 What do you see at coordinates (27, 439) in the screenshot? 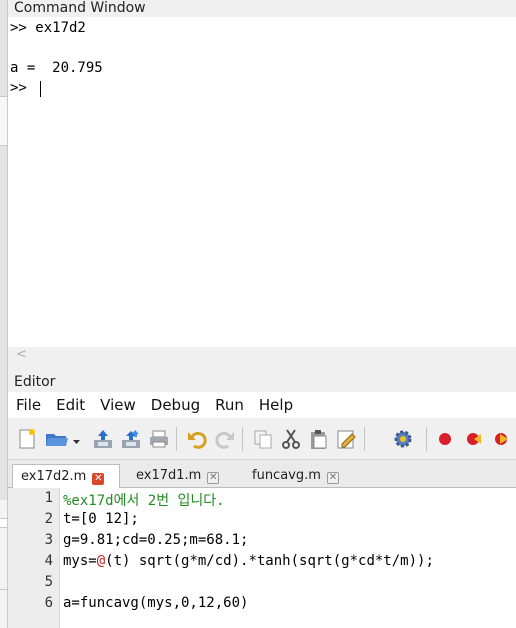
I see `new-file-icon` at bounding box center [27, 439].